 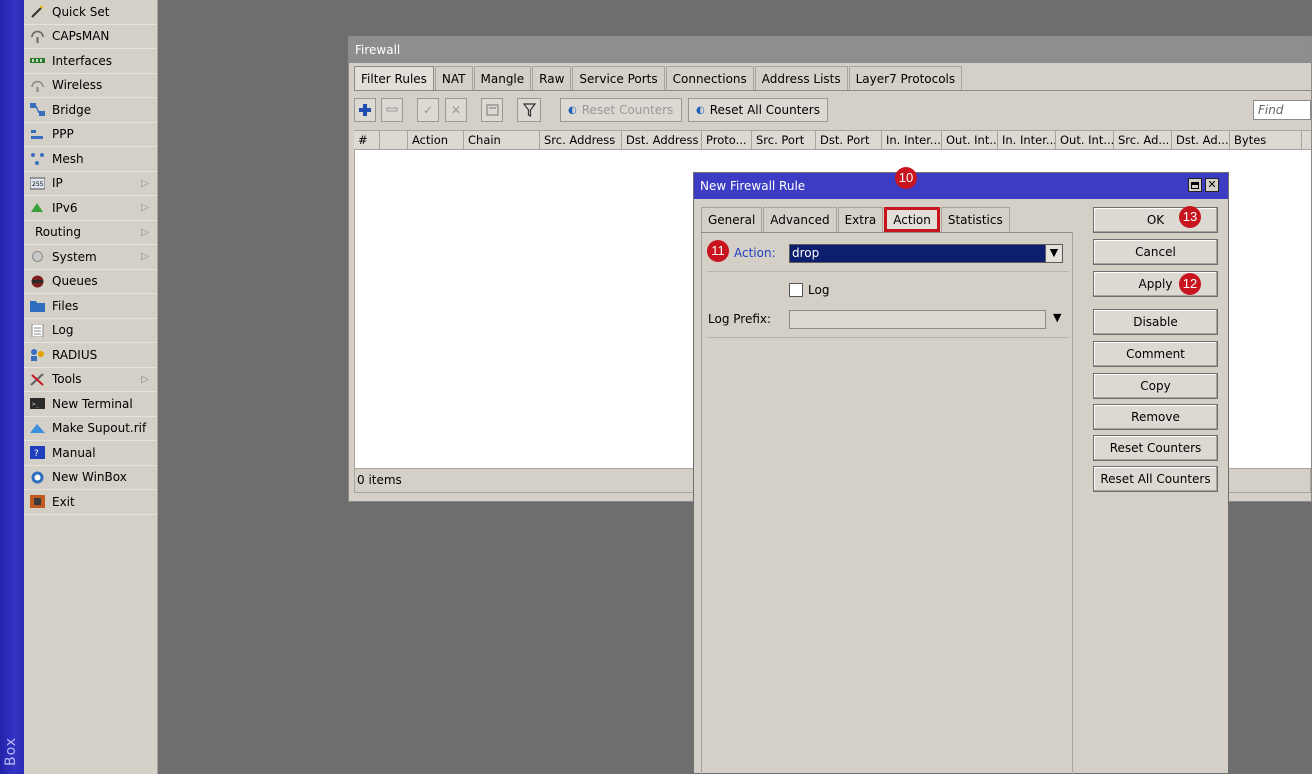 What do you see at coordinates (1266, 140) in the screenshot?
I see `column-header: Bytes` at bounding box center [1266, 140].